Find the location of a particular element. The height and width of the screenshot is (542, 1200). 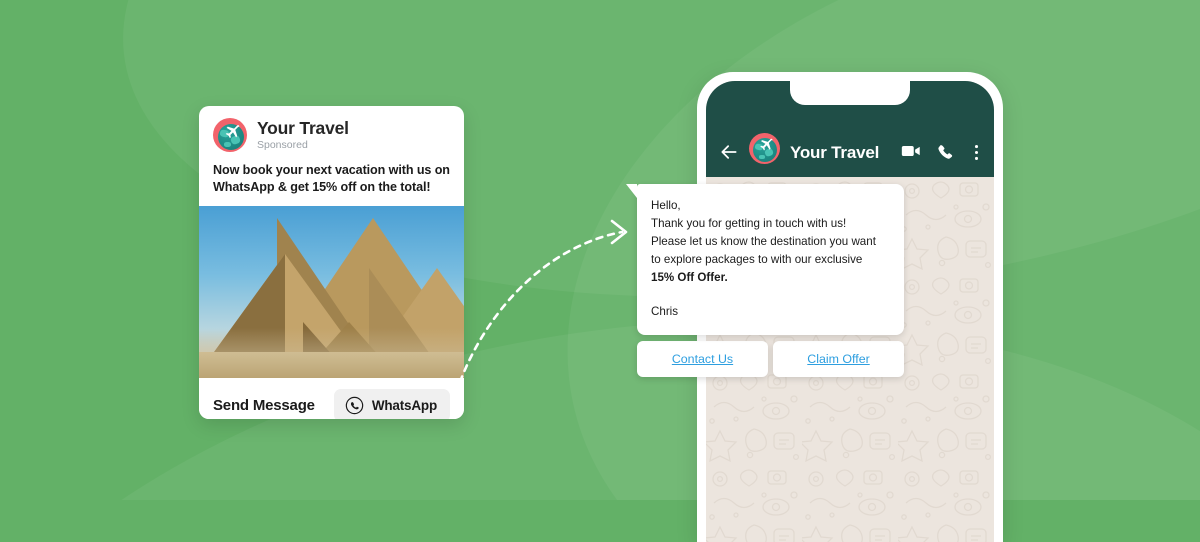

claim-offer-button: Claim Offer is located at coordinates (838, 358).